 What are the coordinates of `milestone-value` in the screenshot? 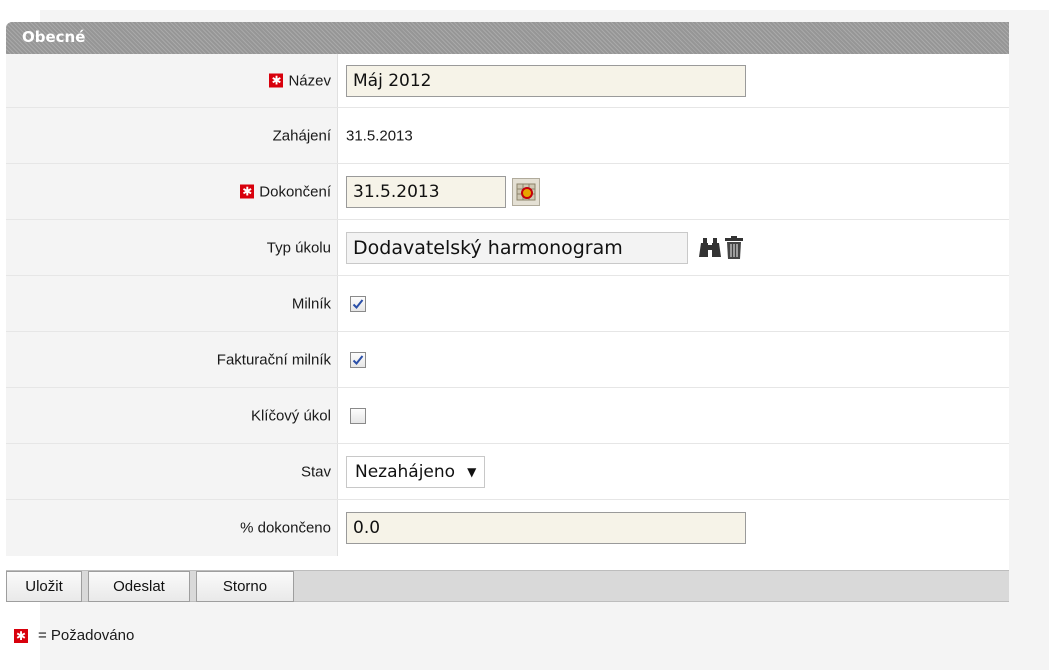 It's located at (356, 303).